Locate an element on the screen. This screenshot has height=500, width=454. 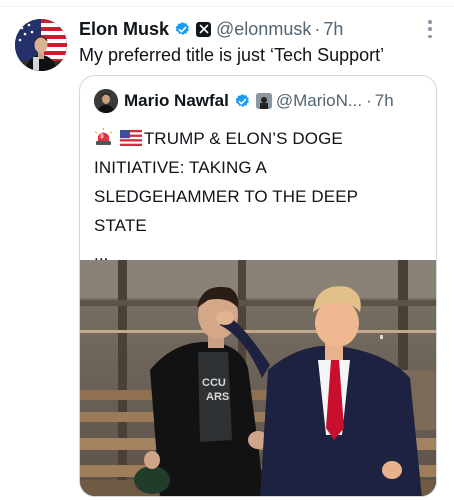
quoted-text-line-1-text: TRUMP & ELON’S DOGE is located at coordinates (243, 138).